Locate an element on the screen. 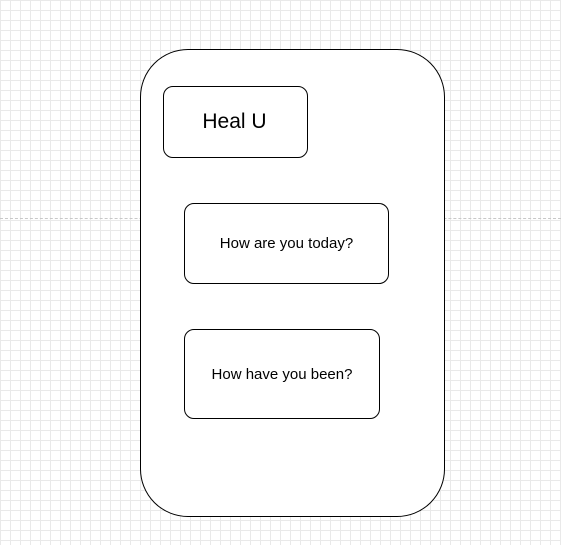 Image resolution: width=561 pixels, height=545 pixels. app-title-box: Heal U is located at coordinates (235, 122).